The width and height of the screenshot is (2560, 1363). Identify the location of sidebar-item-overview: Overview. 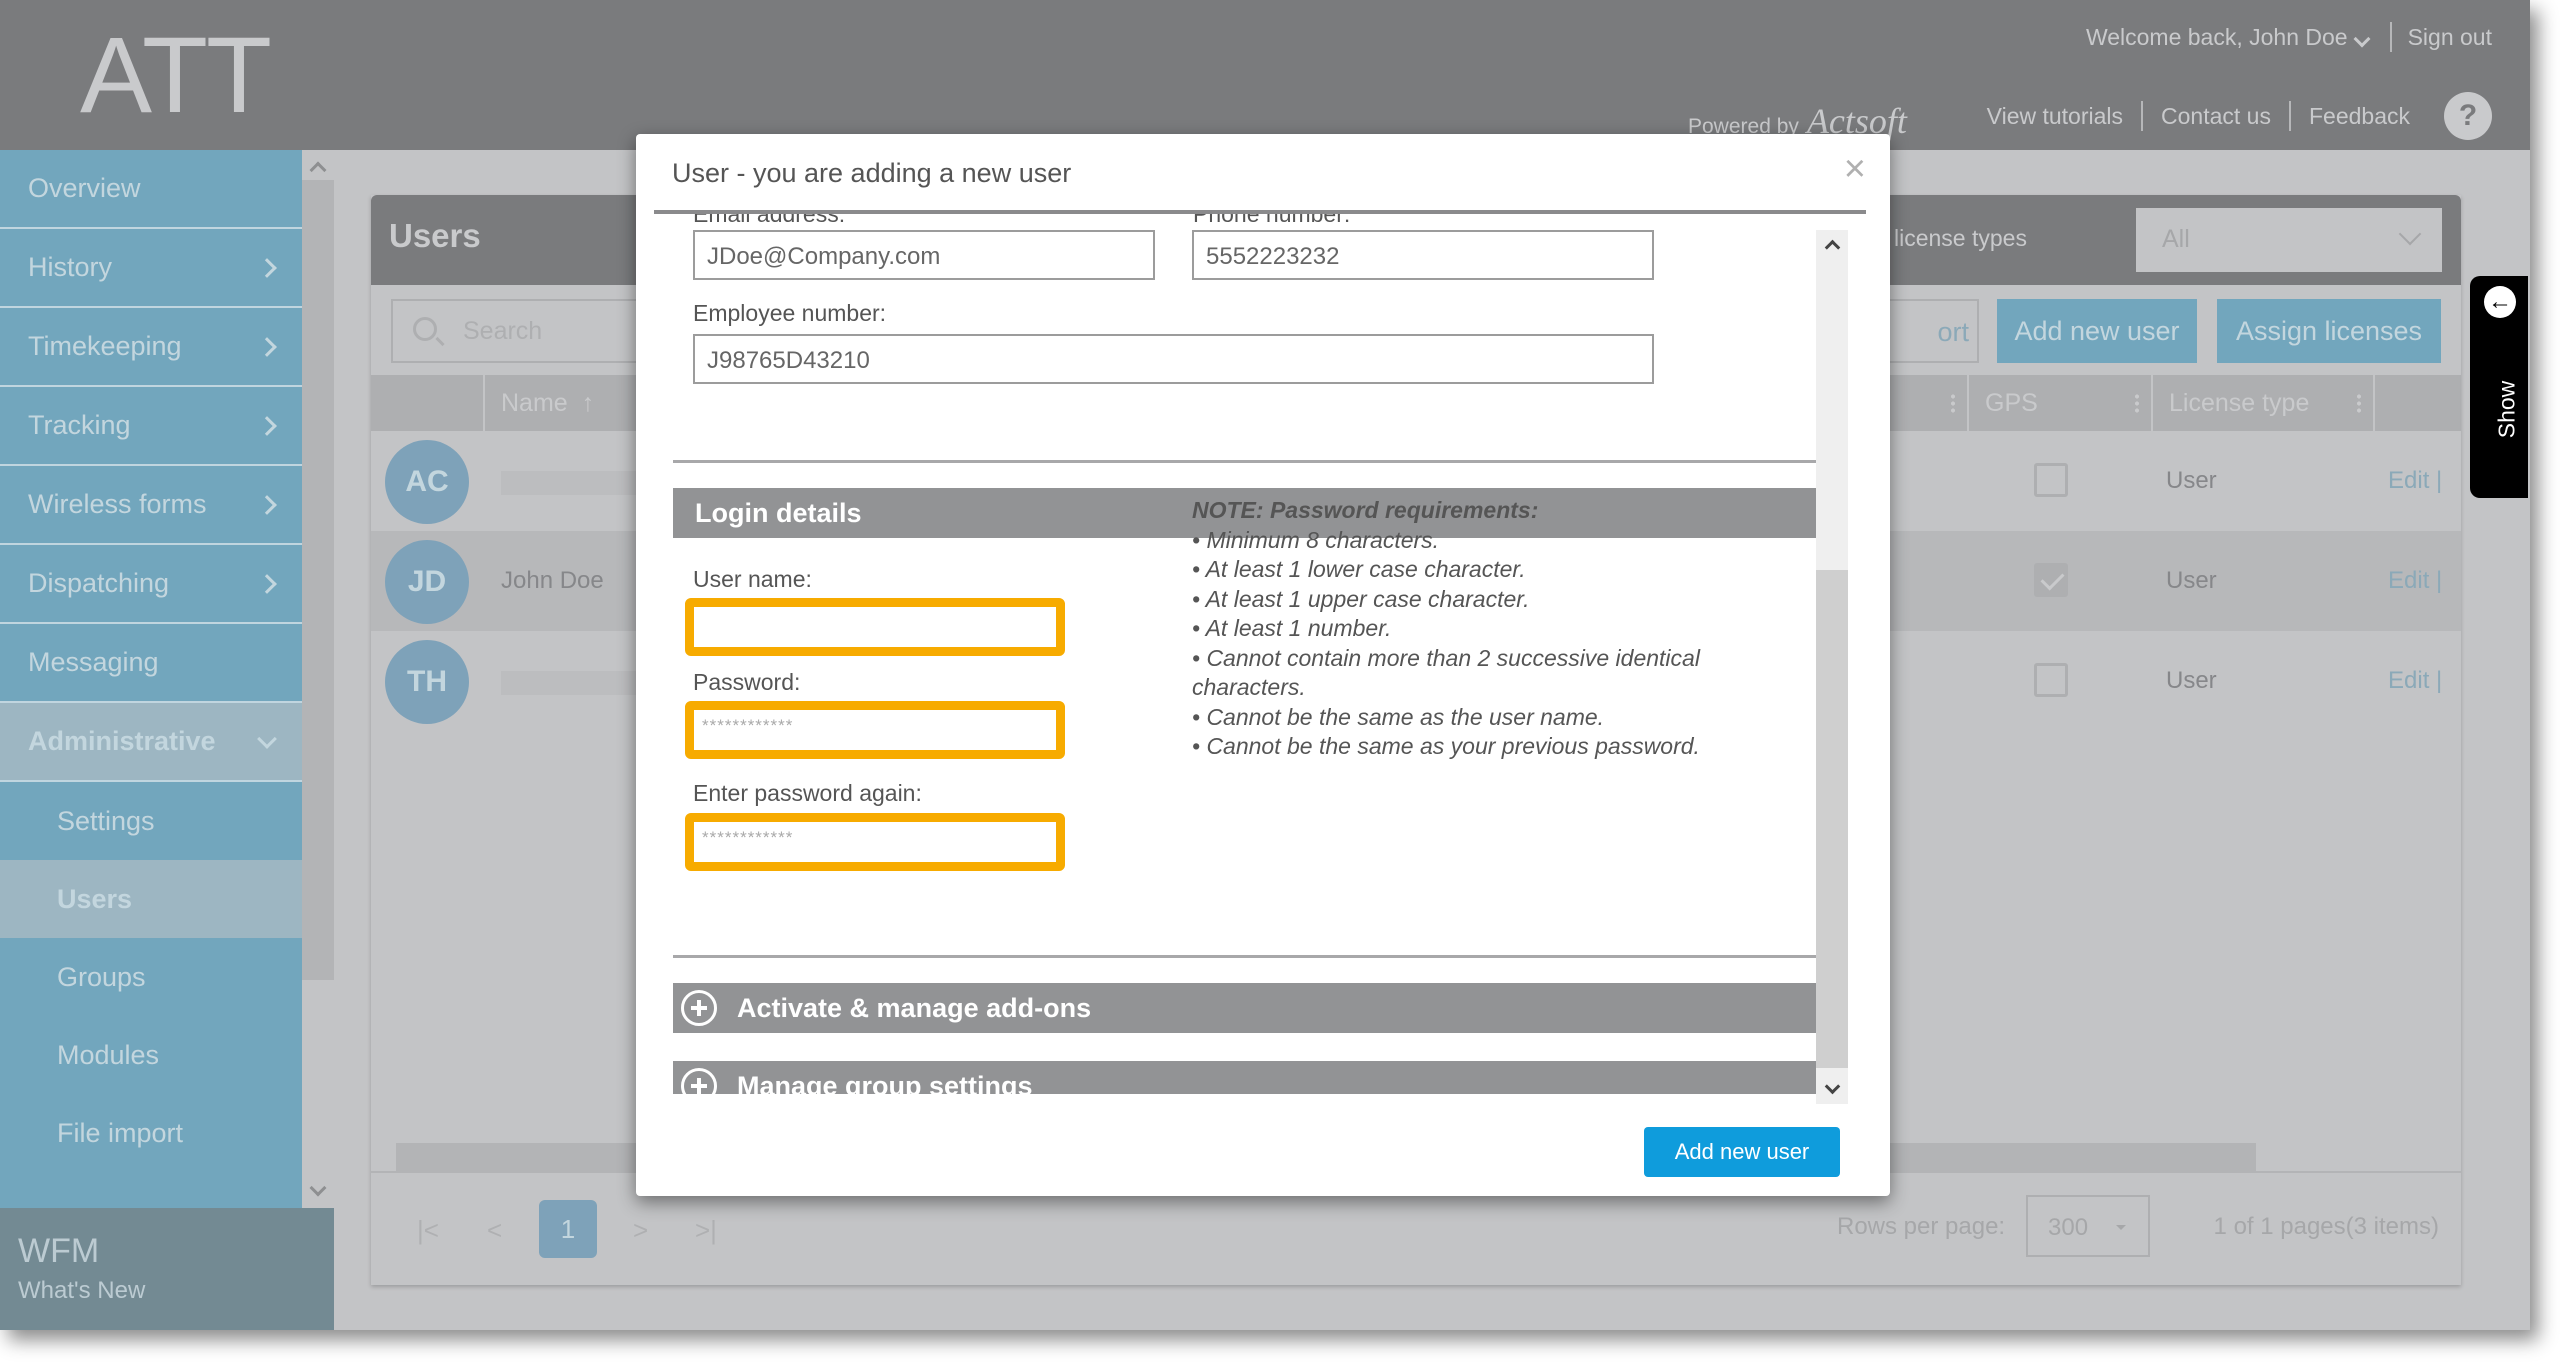
(151, 189).